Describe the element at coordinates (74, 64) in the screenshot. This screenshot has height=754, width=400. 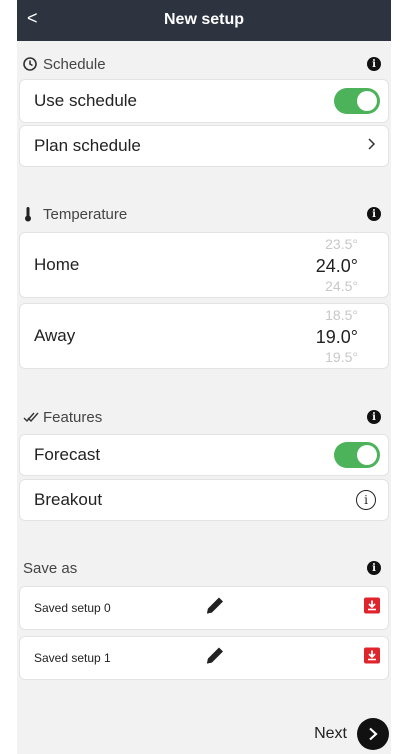
I see `schedule-section-title: Schedule` at that location.